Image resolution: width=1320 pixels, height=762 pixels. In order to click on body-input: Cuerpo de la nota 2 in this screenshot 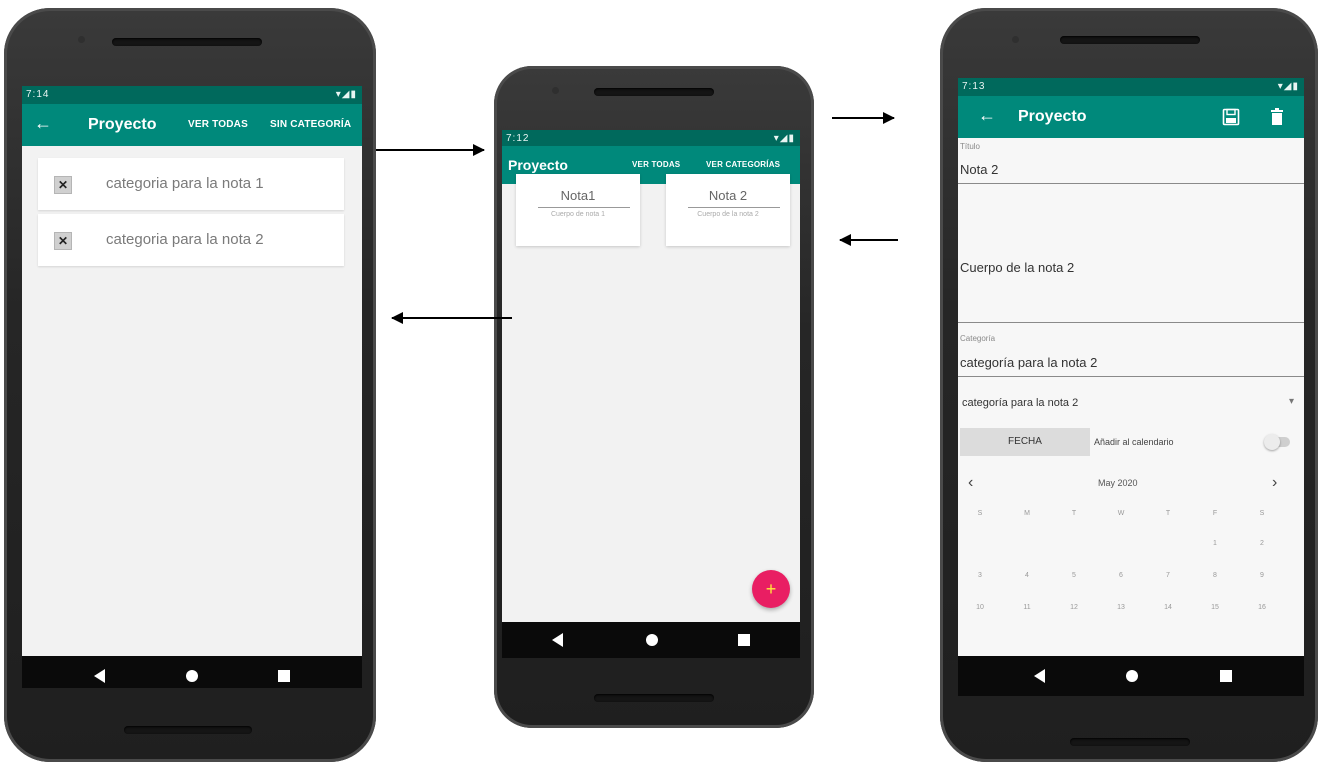, I will do `click(1017, 267)`.